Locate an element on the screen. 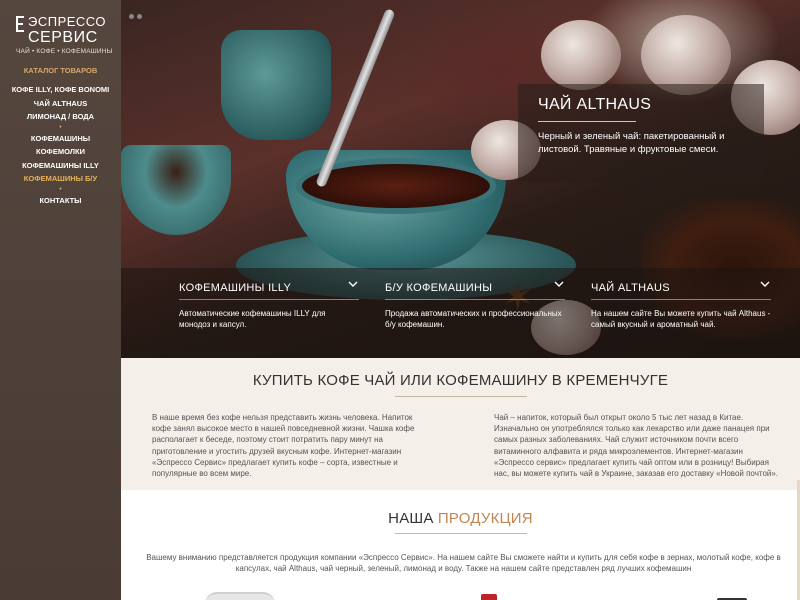 This screenshot has height=600, width=800. category-card-title: ЧАЙ ALTHAUS is located at coordinates (630, 288).